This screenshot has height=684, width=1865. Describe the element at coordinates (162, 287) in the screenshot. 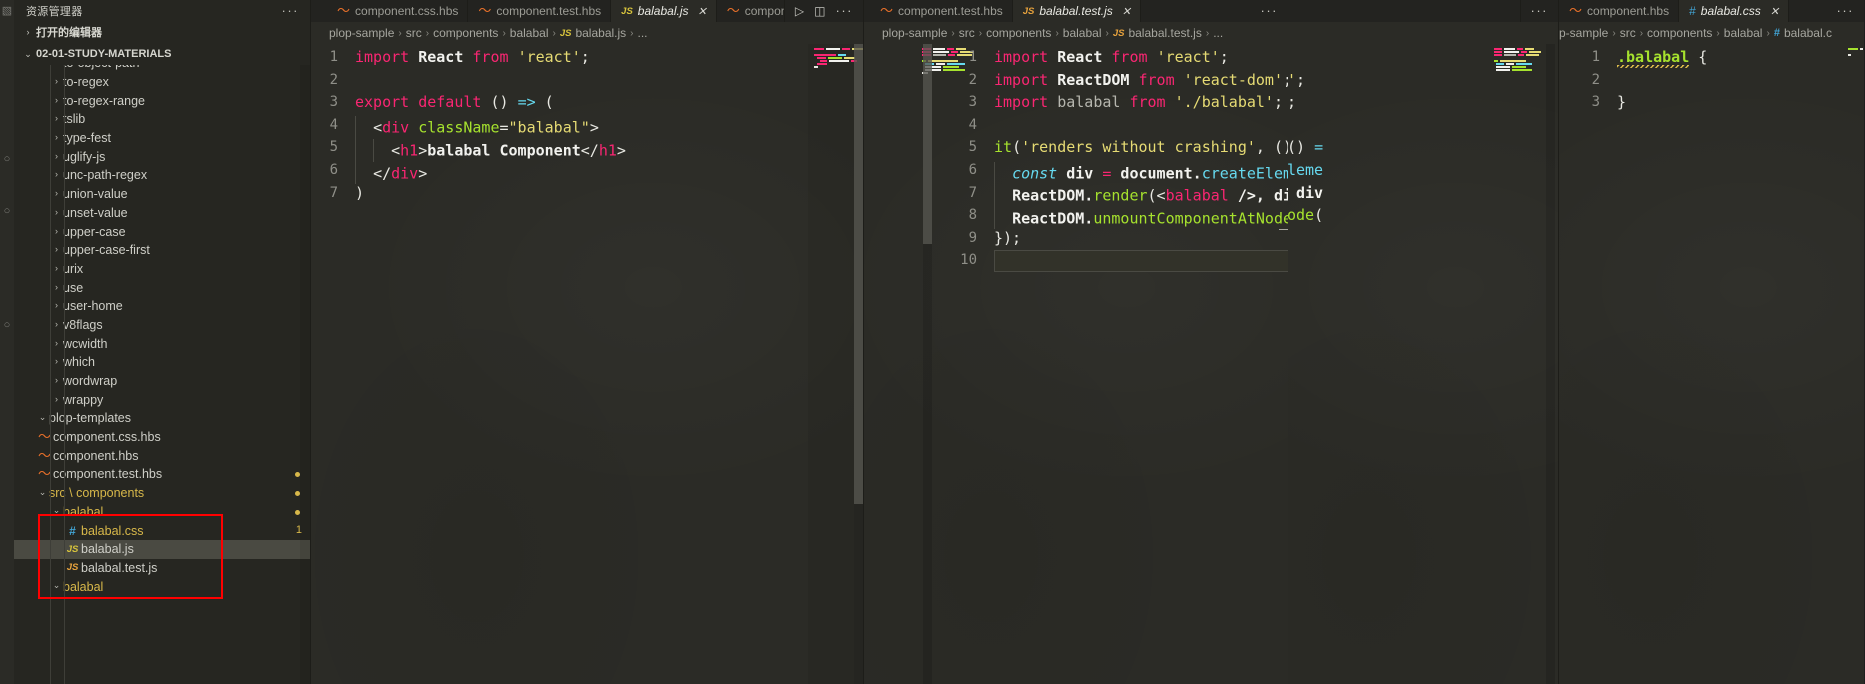

I see `tree-folder-row: › use` at that location.